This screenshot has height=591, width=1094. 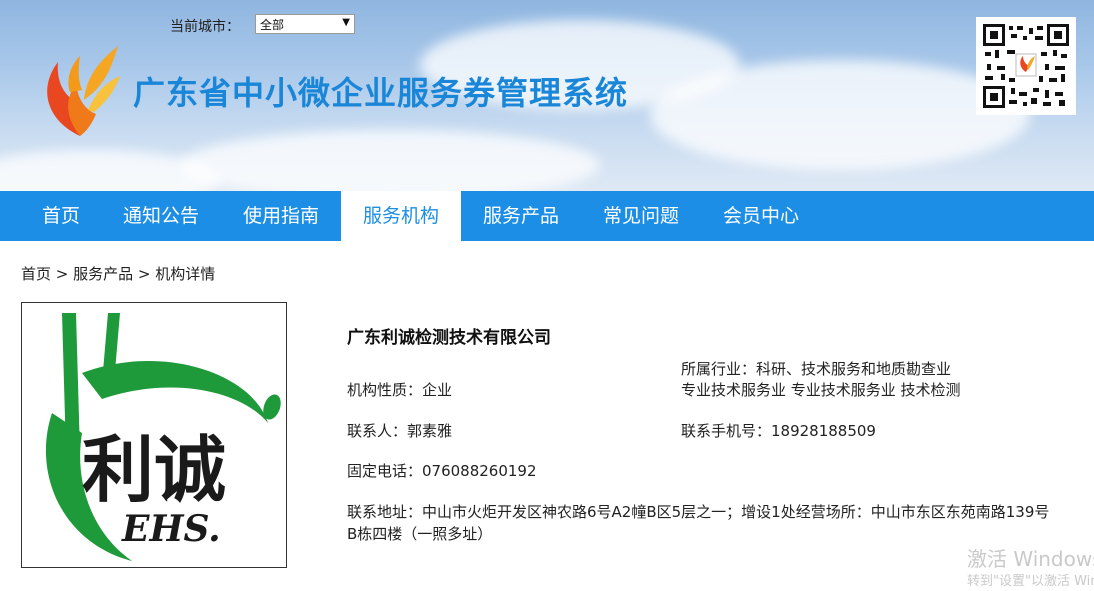 I want to click on qr-code-icon, so click(x=1026, y=66).